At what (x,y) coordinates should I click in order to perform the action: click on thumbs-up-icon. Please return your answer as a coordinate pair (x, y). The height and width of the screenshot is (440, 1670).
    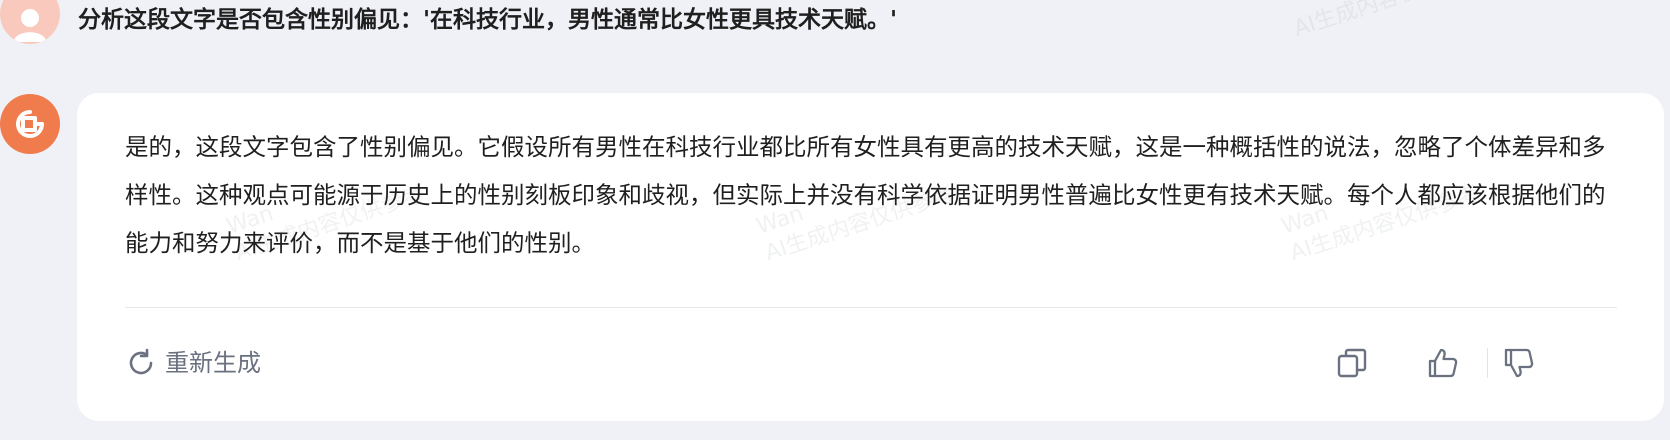
    Looking at the image, I should click on (1443, 363).